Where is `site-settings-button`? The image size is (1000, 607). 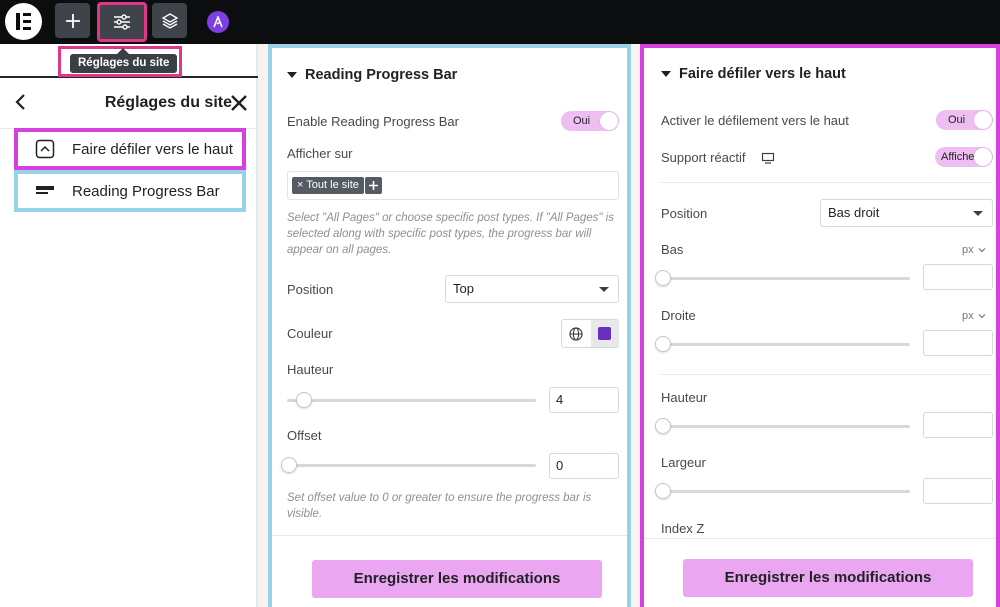 site-settings-button is located at coordinates (122, 22).